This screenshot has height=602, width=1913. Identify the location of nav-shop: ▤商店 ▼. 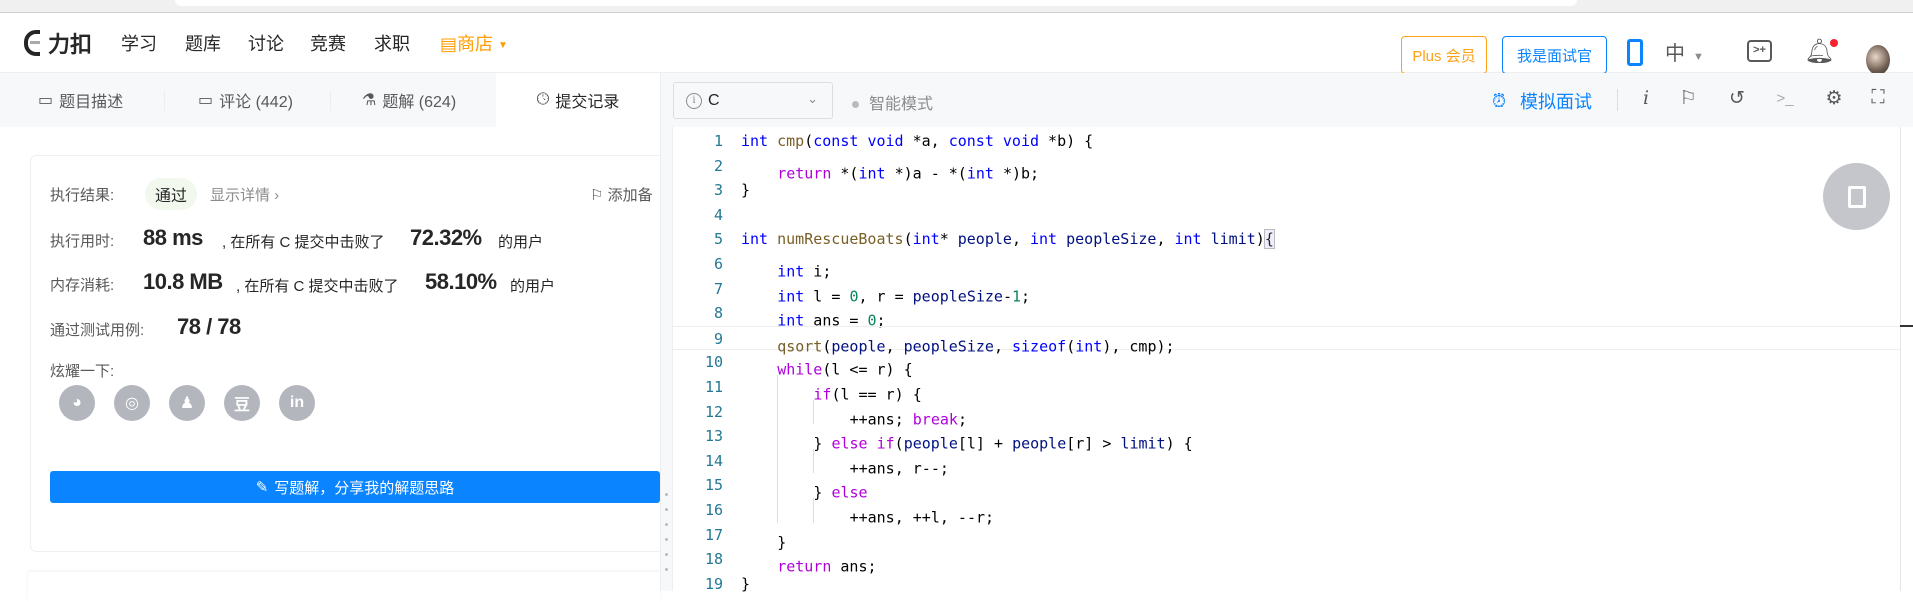
(474, 43).